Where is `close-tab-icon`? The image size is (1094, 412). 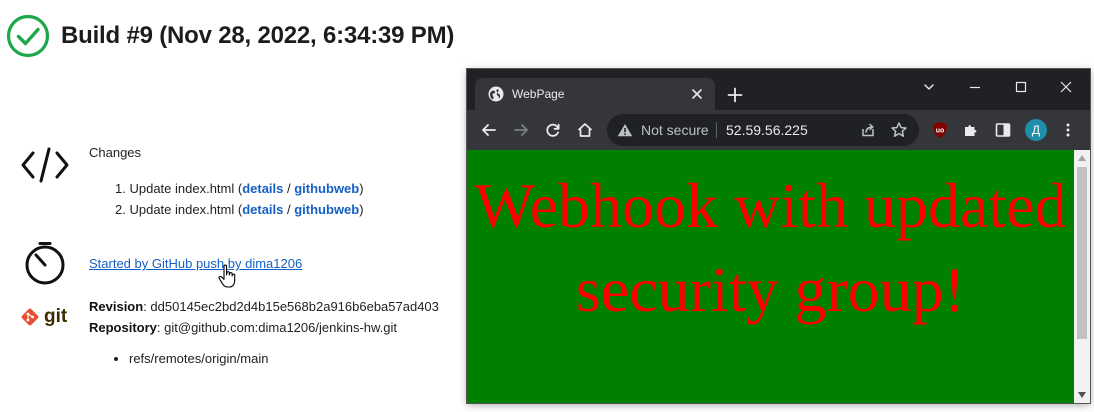
close-tab-icon is located at coordinates (697, 94).